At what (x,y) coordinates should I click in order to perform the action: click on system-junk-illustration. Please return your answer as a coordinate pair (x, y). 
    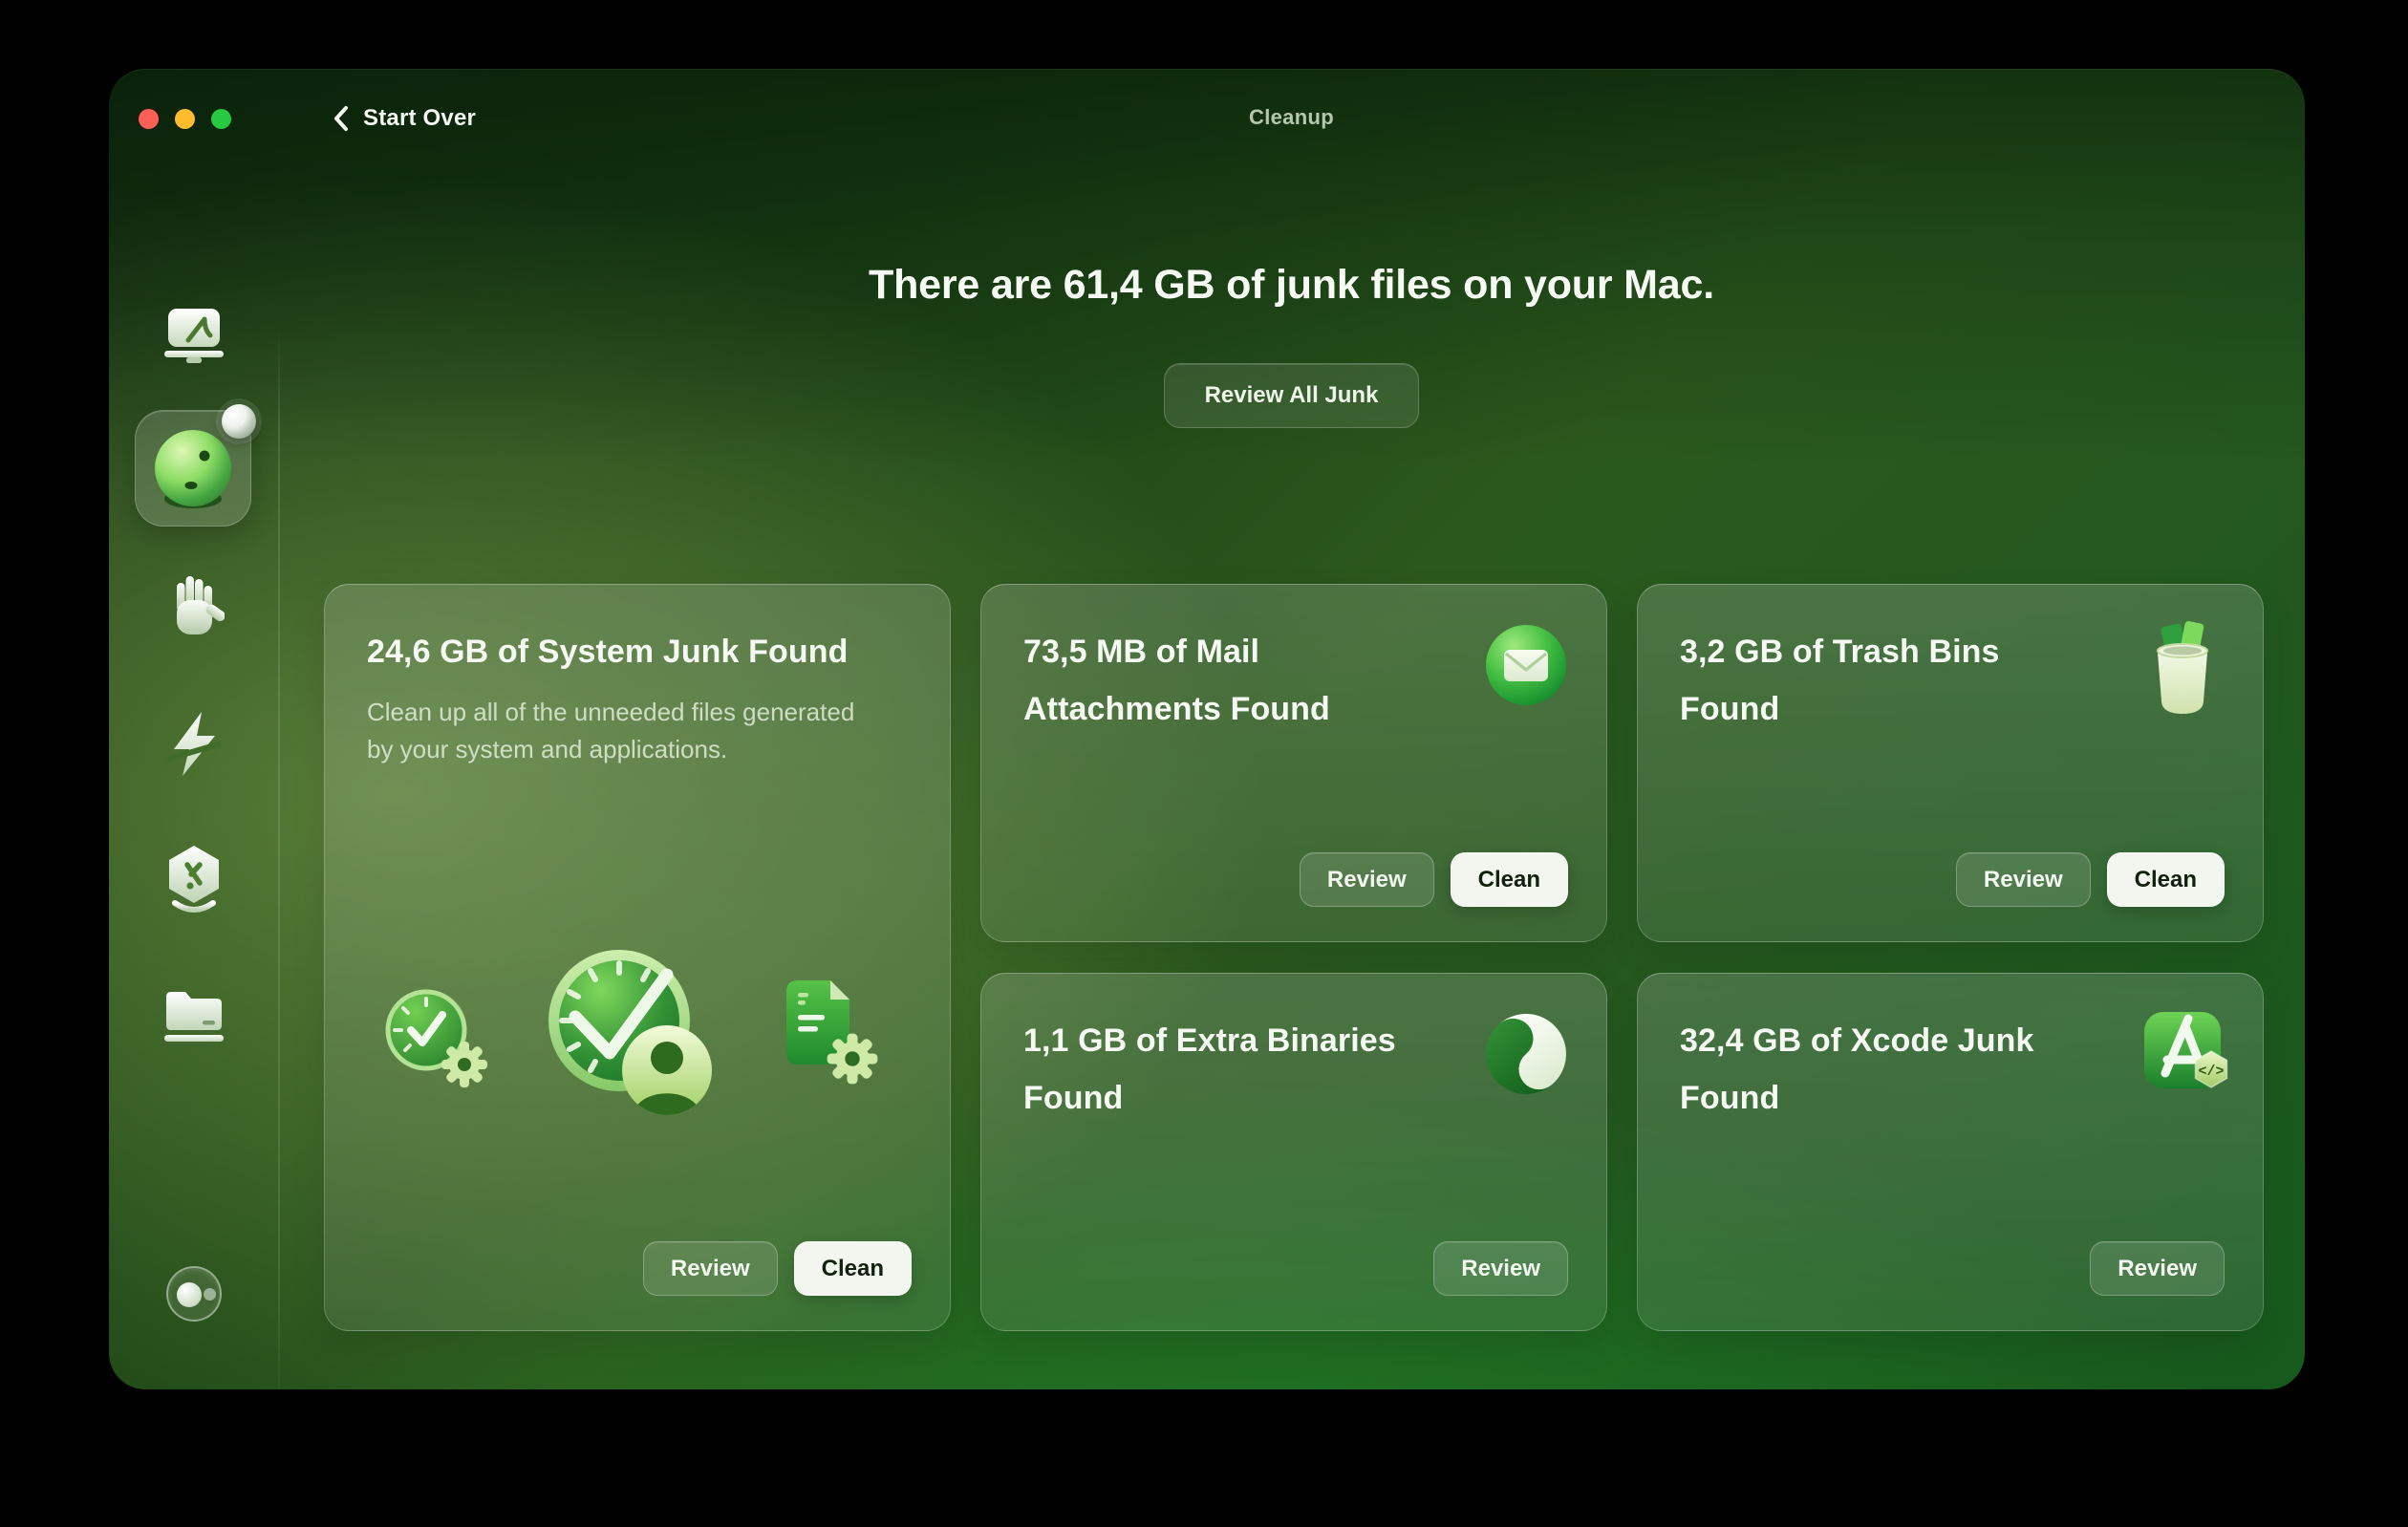
    Looking at the image, I should click on (632, 1032).